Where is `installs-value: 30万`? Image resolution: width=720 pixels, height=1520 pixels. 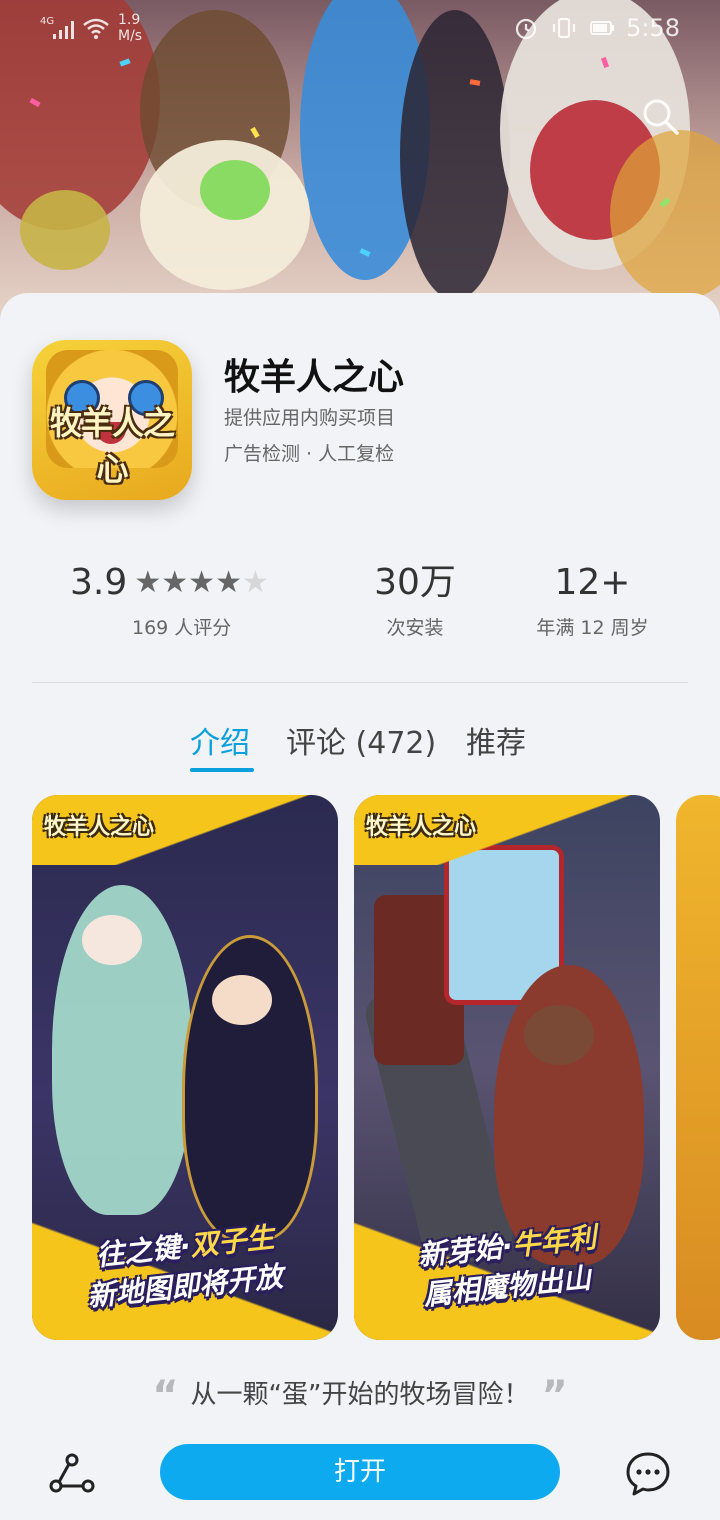
installs-value: 30万 is located at coordinates (415, 582).